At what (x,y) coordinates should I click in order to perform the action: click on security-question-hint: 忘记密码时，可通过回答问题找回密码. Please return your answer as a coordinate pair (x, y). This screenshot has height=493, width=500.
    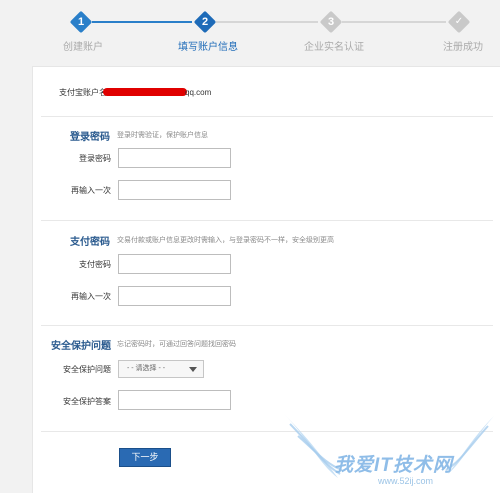
    Looking at the image, I should click on (176, 344).